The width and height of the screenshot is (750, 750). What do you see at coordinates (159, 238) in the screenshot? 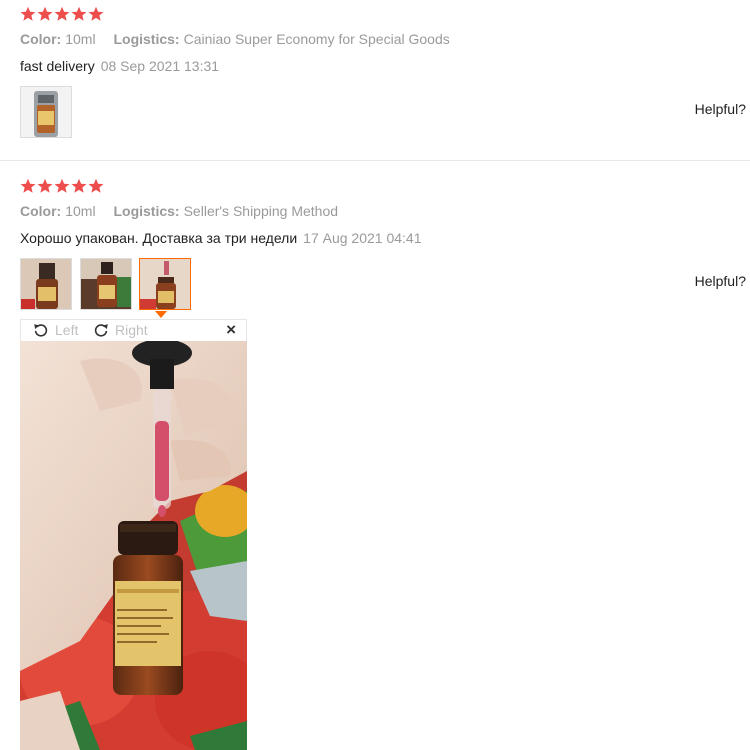
I see `review-text: Хорошо упакован. Доставка за три недели` at bounding box center [159, 238].